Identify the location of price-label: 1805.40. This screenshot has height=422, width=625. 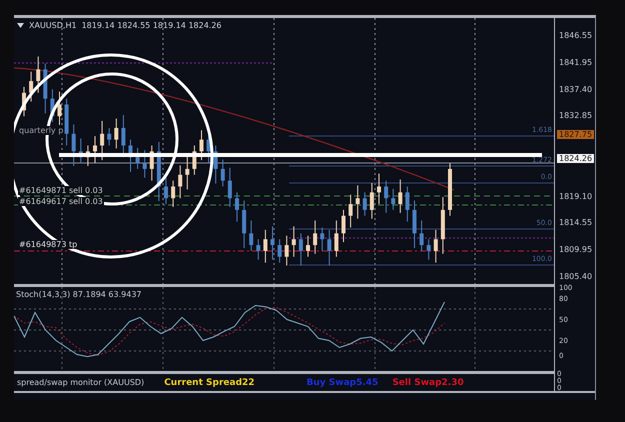
(575, 276).